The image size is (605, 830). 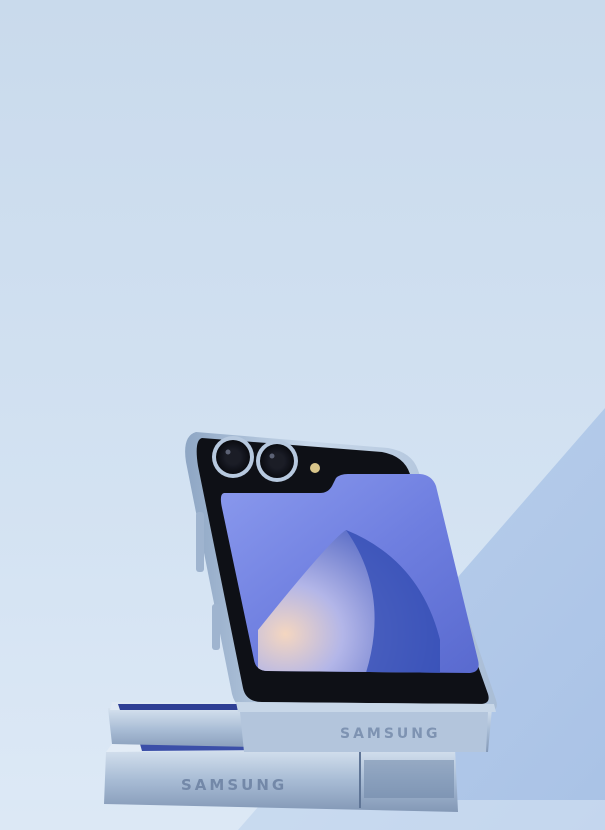 I want to click on brand-logo-bottom: SAMSUNG, so click(x=234, y=785).